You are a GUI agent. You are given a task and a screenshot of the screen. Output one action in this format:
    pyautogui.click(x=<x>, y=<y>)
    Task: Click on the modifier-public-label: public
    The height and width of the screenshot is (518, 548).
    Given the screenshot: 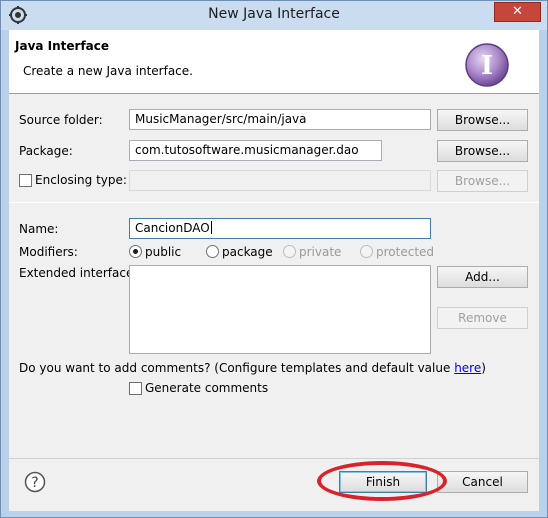 What is the action you would take?
    pyautogui.click(x=163, y=252)
    